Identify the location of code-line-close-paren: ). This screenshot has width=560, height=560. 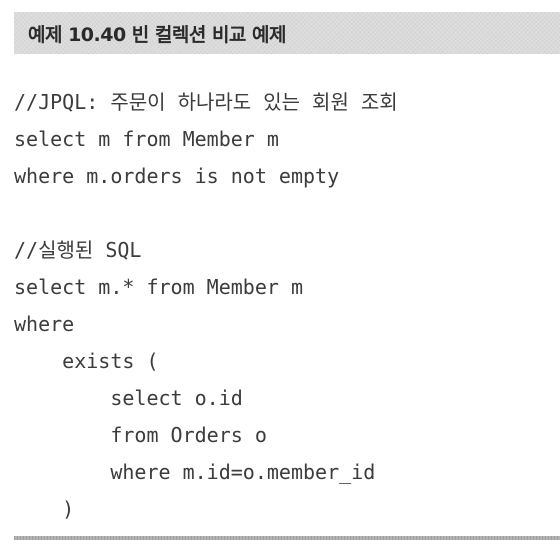
(44, 509).